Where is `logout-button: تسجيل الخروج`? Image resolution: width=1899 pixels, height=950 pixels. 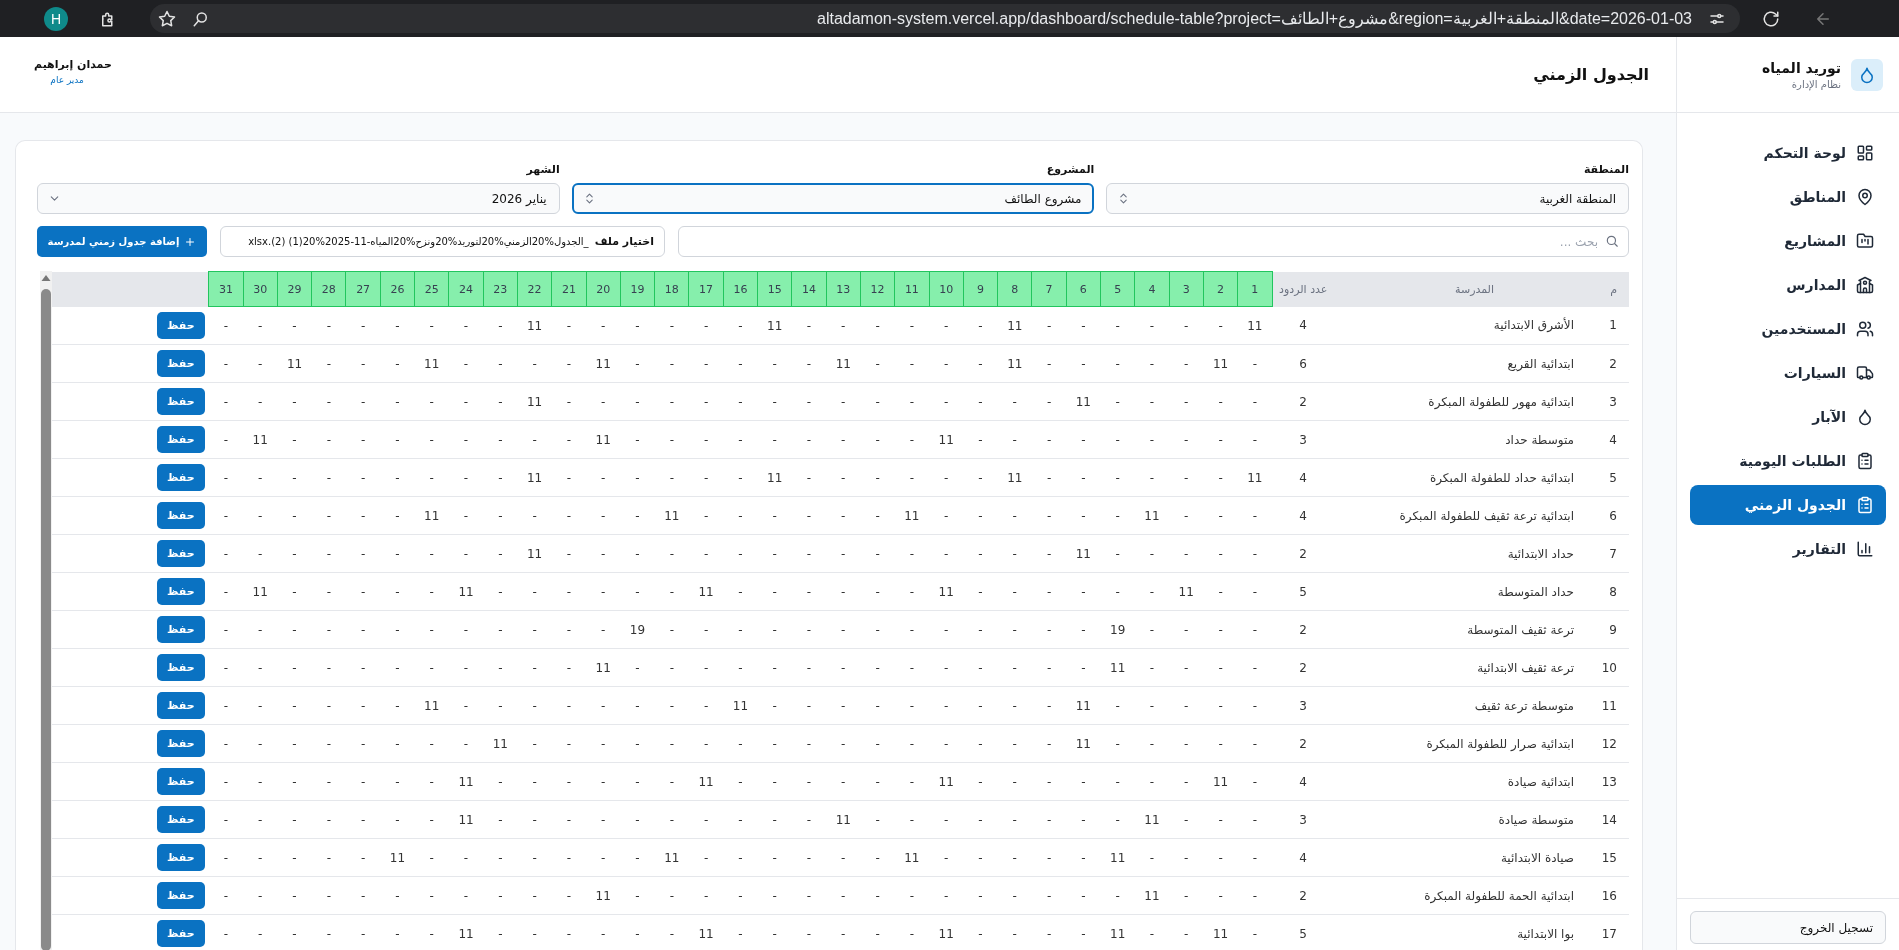 logout-button: تسجيل الخروج is located at coordinates (1788, 927).